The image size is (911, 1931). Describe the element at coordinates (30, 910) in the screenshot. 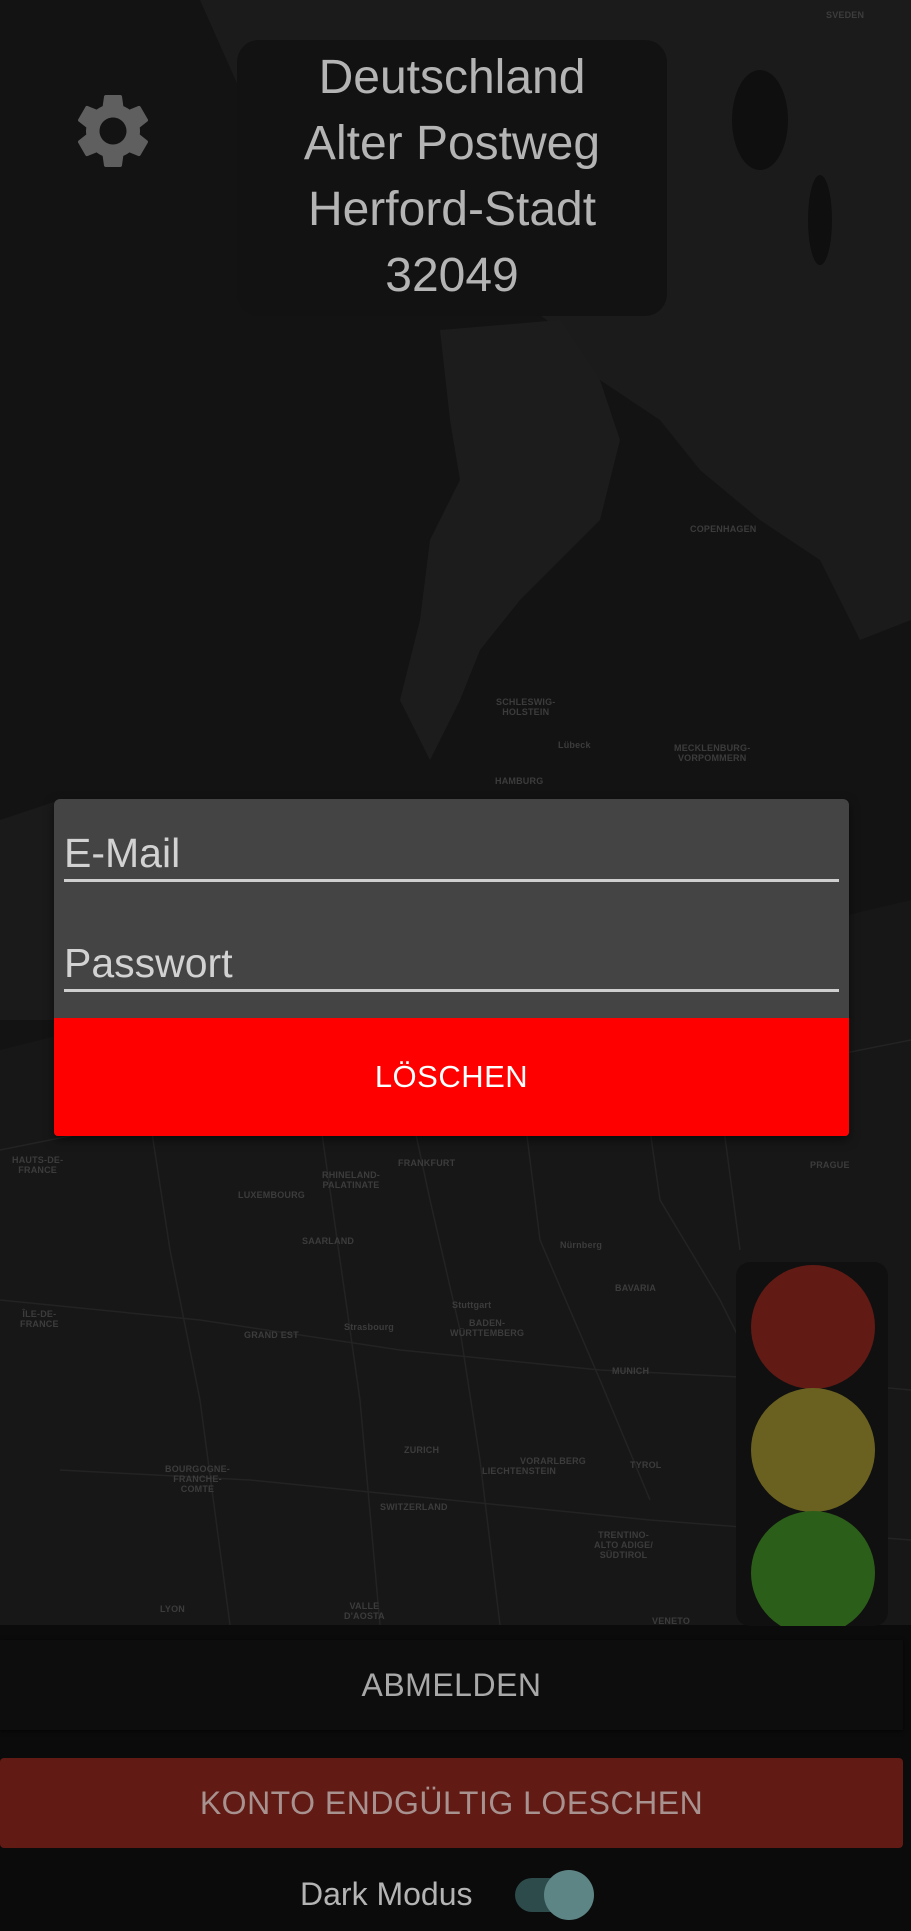

I see `land-west` at that location.